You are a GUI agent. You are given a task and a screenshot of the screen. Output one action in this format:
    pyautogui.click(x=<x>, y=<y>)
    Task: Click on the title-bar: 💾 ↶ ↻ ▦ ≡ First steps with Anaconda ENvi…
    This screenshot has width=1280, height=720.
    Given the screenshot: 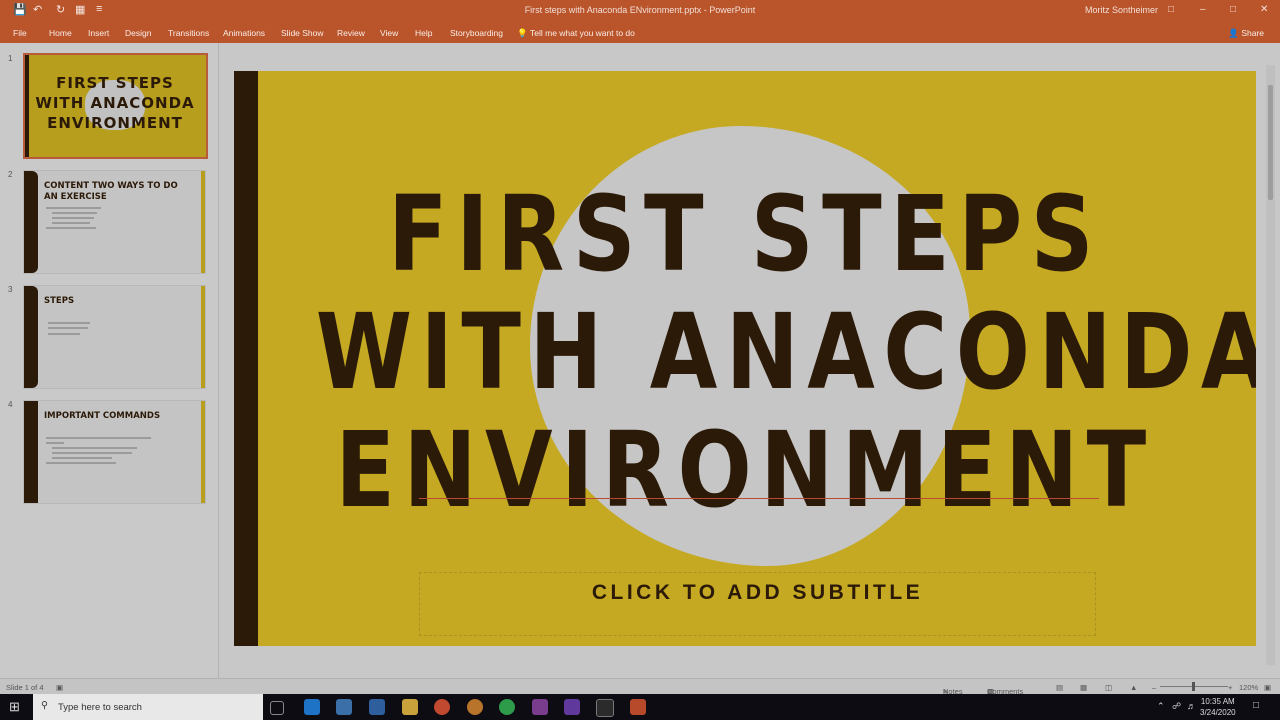 What is the action you would take?
    pyautogui.click(x=640, y=11)
    